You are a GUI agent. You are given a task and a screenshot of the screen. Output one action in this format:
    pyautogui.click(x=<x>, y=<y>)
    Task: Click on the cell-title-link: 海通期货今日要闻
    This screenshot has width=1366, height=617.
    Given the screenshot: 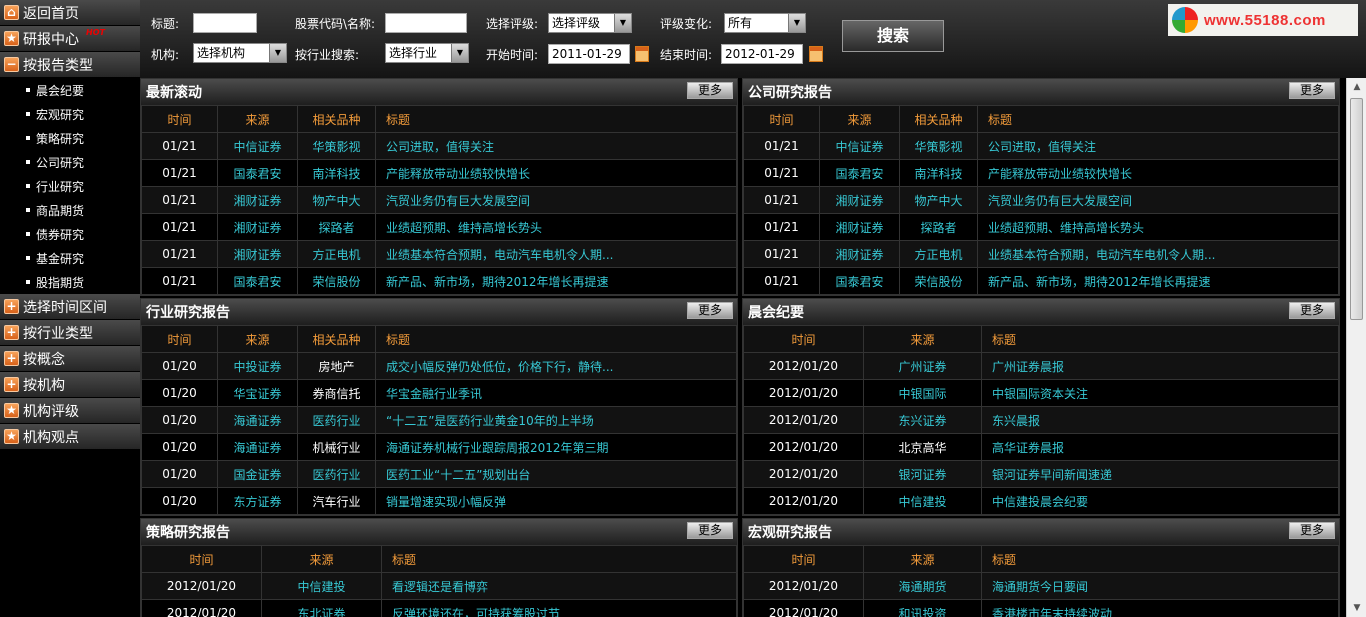 What is the action you would take?
    pyautogui.click(x=1160, y=586)
    